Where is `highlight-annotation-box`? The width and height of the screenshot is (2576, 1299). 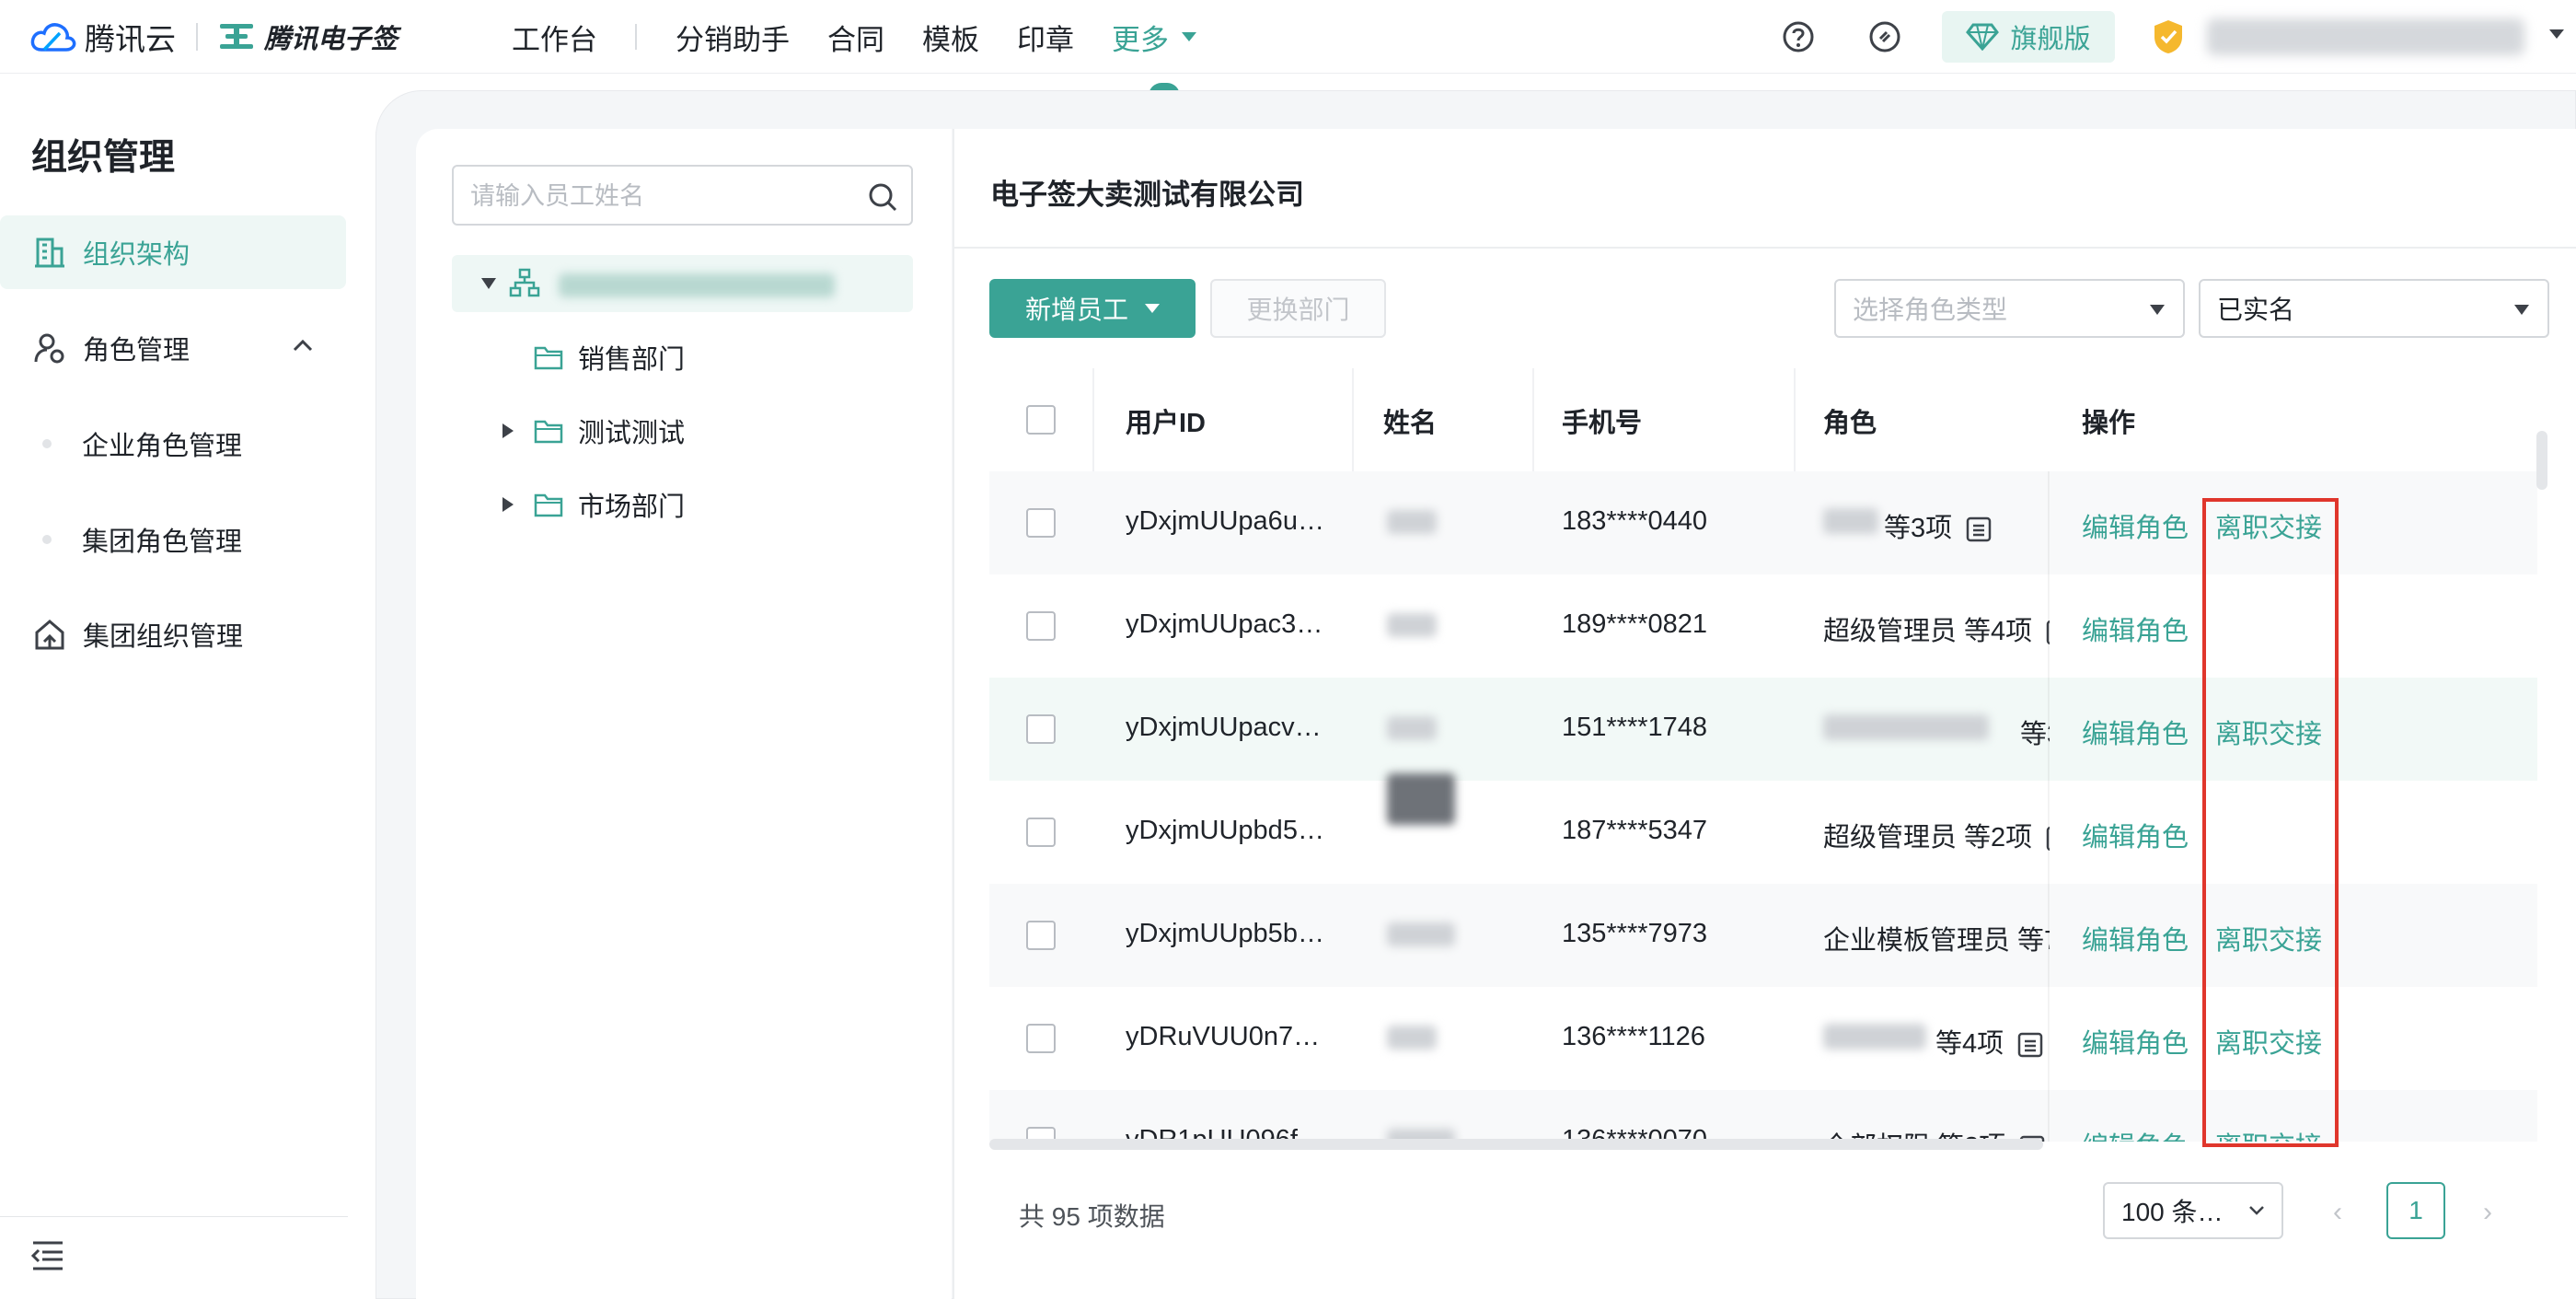 highlight-annotation-box is located at coordinates (2270, 822).